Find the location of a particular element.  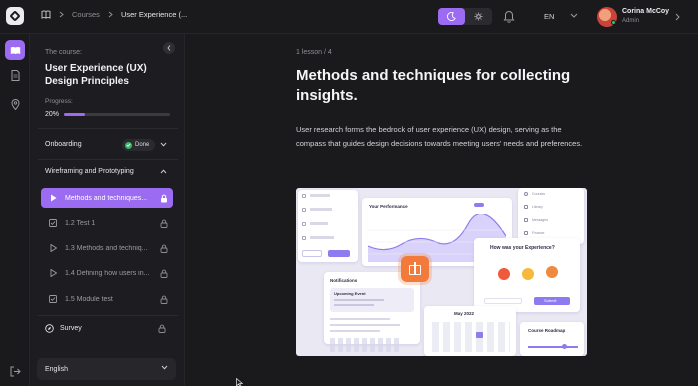

emoji-happy-icon is located at coordinates (552, 272).